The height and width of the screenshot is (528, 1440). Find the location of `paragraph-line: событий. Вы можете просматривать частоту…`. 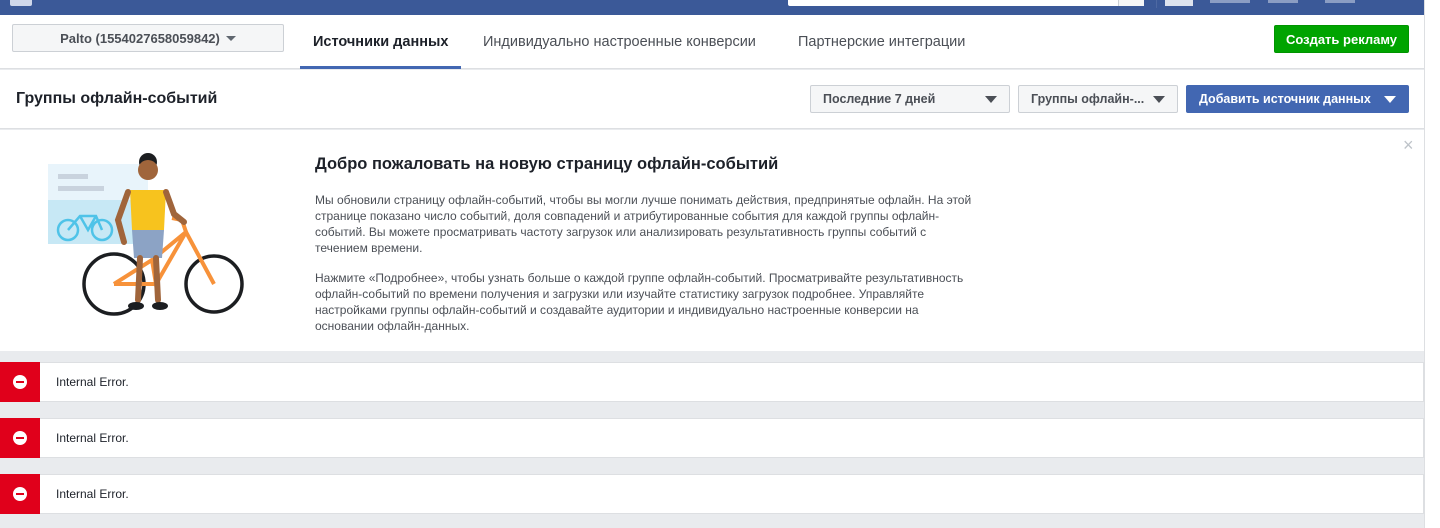

paragraph-line: событий. Вы можете просматривать частоту… is located at coordinates (621, 232).